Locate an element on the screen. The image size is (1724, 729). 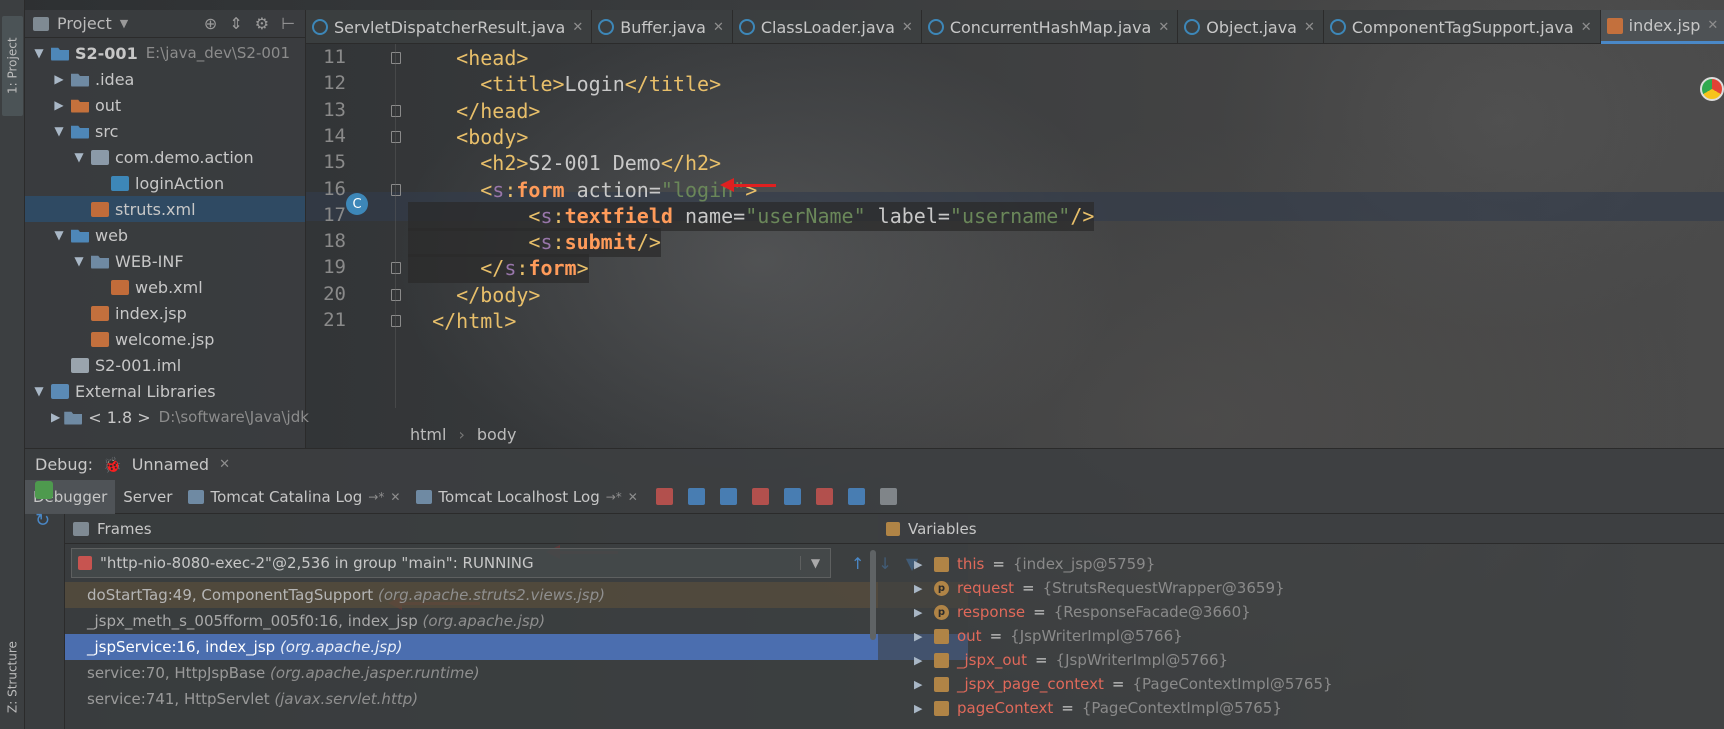
breadcrumb-body: body is located at coordinates (497, 434).